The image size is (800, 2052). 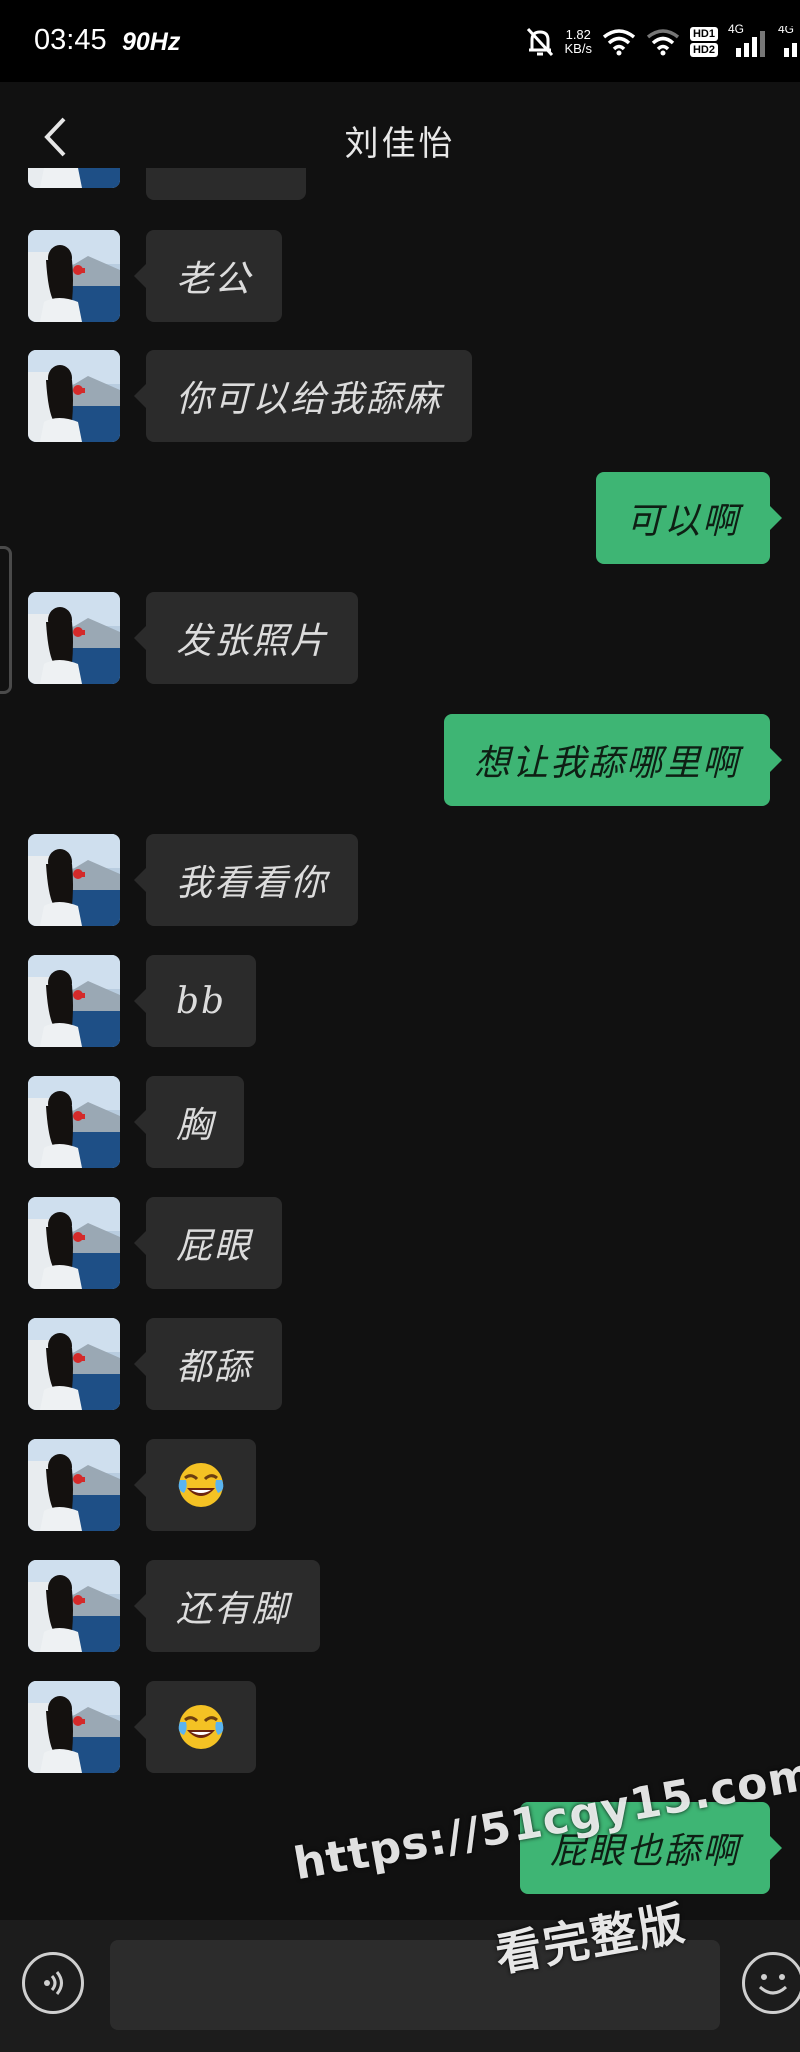 I want to click on incoming-bubble: 我看看你, so click(x=246, y=880).